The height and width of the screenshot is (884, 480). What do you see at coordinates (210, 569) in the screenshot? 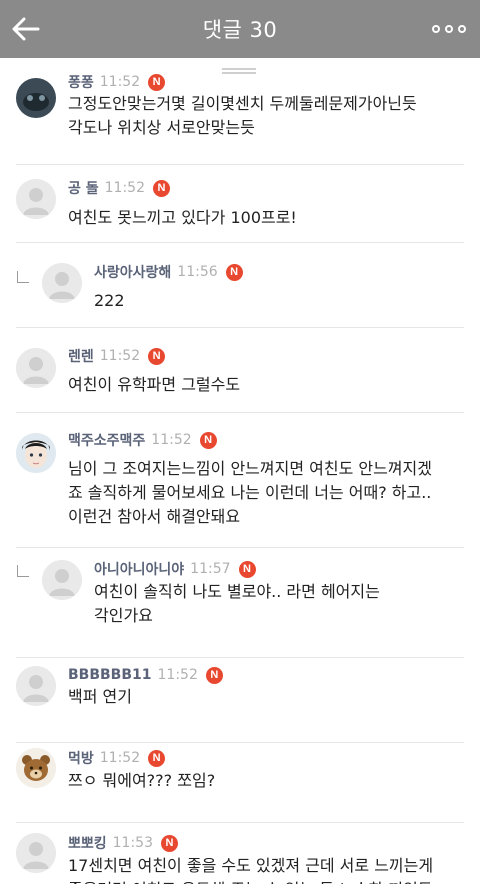
I see `comment-time: 11:57` at bounding box center [210, 569].